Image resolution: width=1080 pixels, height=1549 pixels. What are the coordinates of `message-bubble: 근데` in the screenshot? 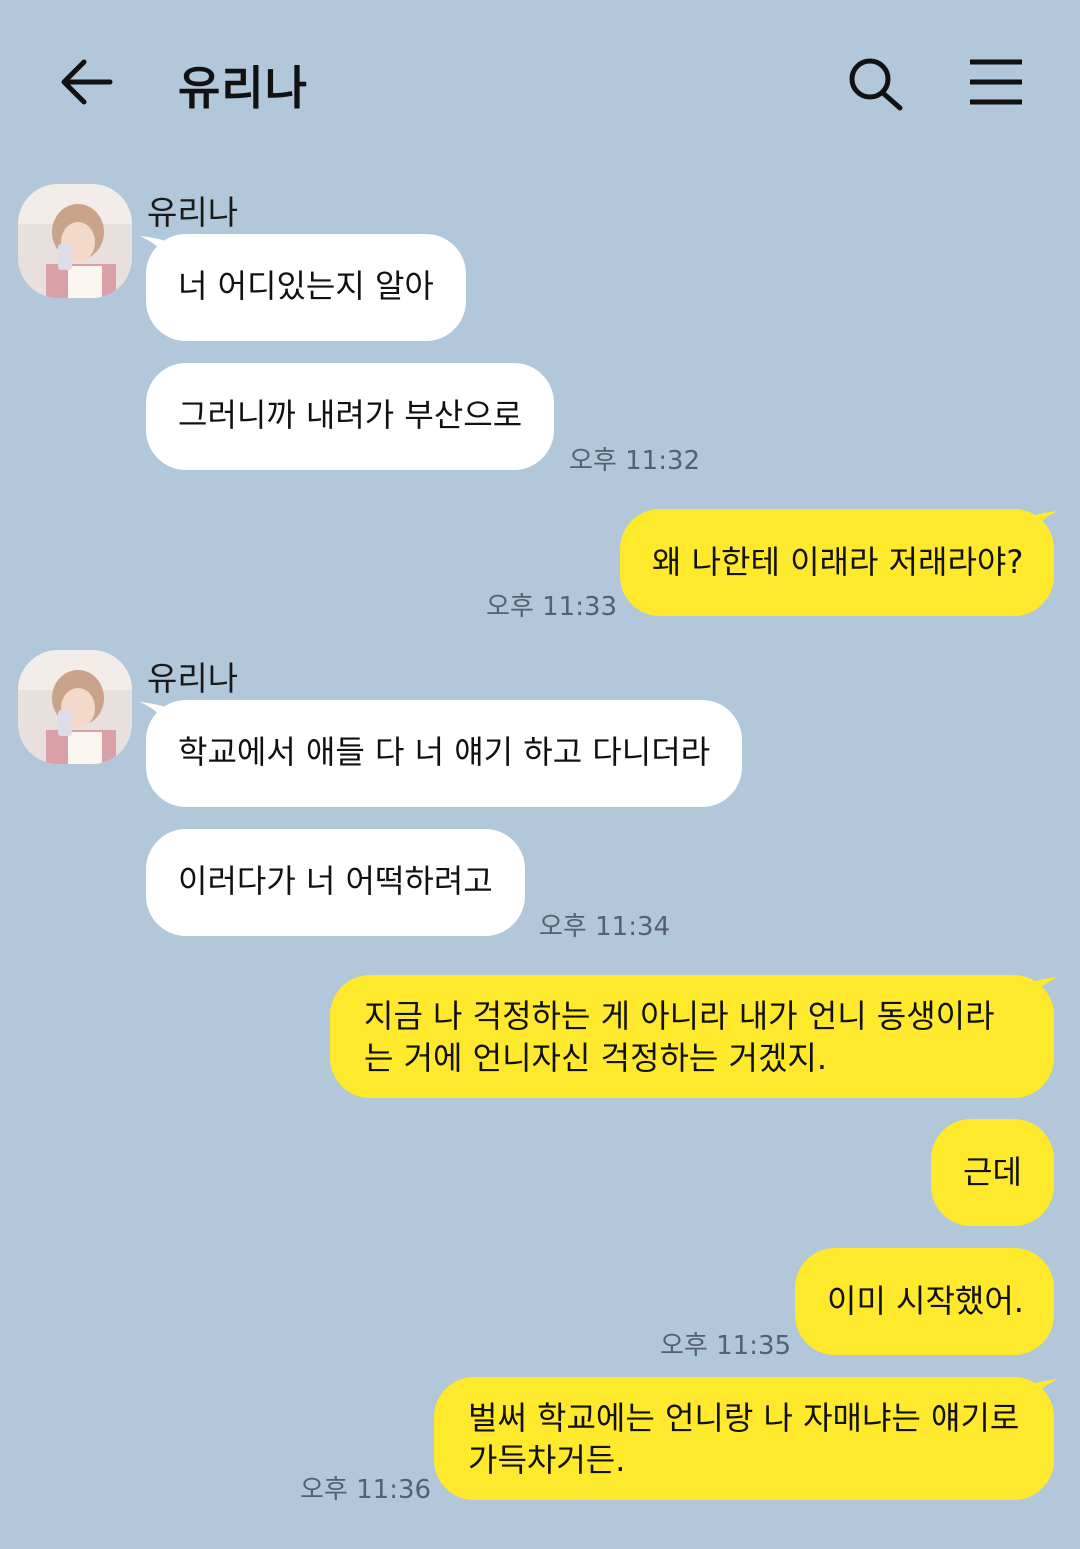 It's located at (992, 1172).